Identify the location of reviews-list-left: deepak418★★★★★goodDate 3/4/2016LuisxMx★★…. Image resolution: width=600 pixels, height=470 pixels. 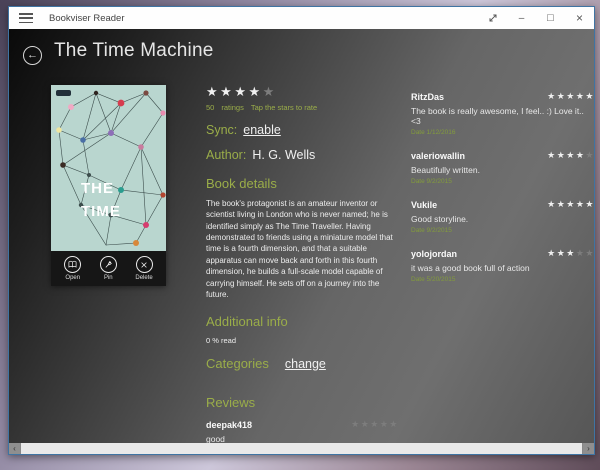
(302, 431).